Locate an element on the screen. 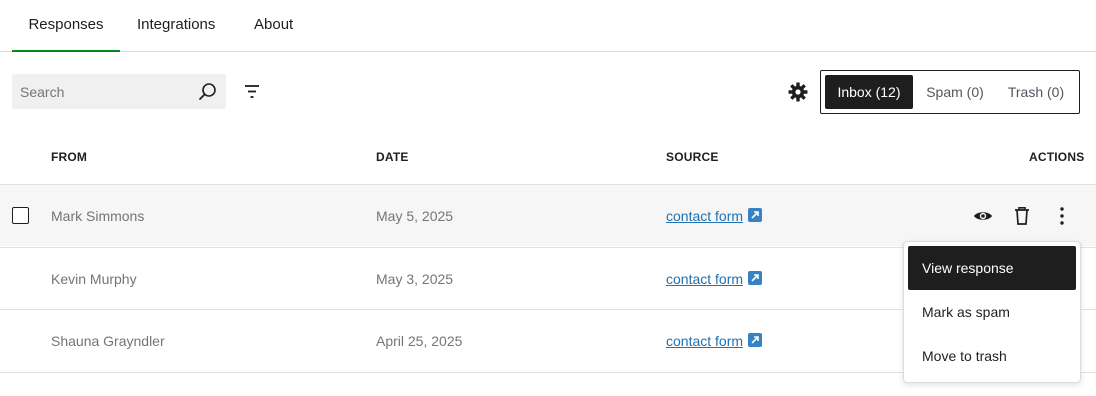 This screenshot has width=1096, height=396. row-from: Kevin Murphy is located at coordinates (94, 279).